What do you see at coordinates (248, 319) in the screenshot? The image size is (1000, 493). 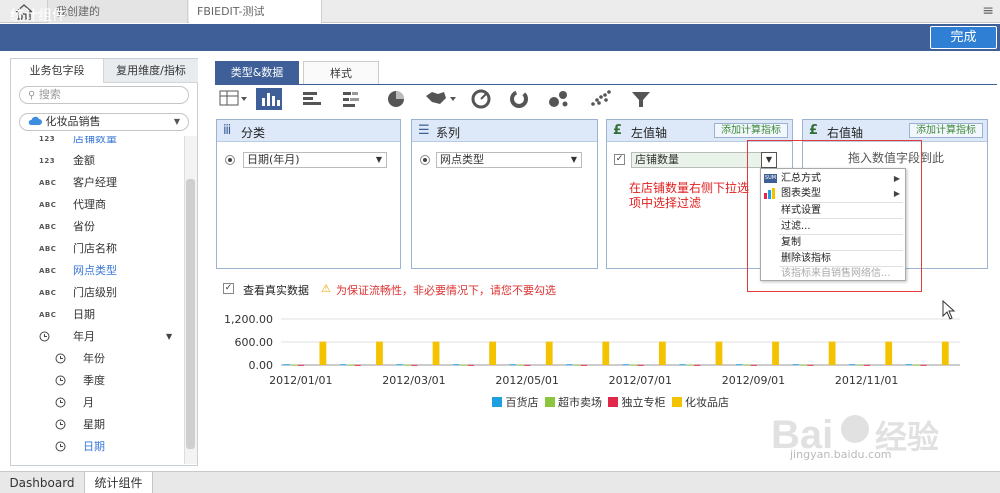 I see `y-tick-label: 1,200.00` at bounding box center [248, 319].